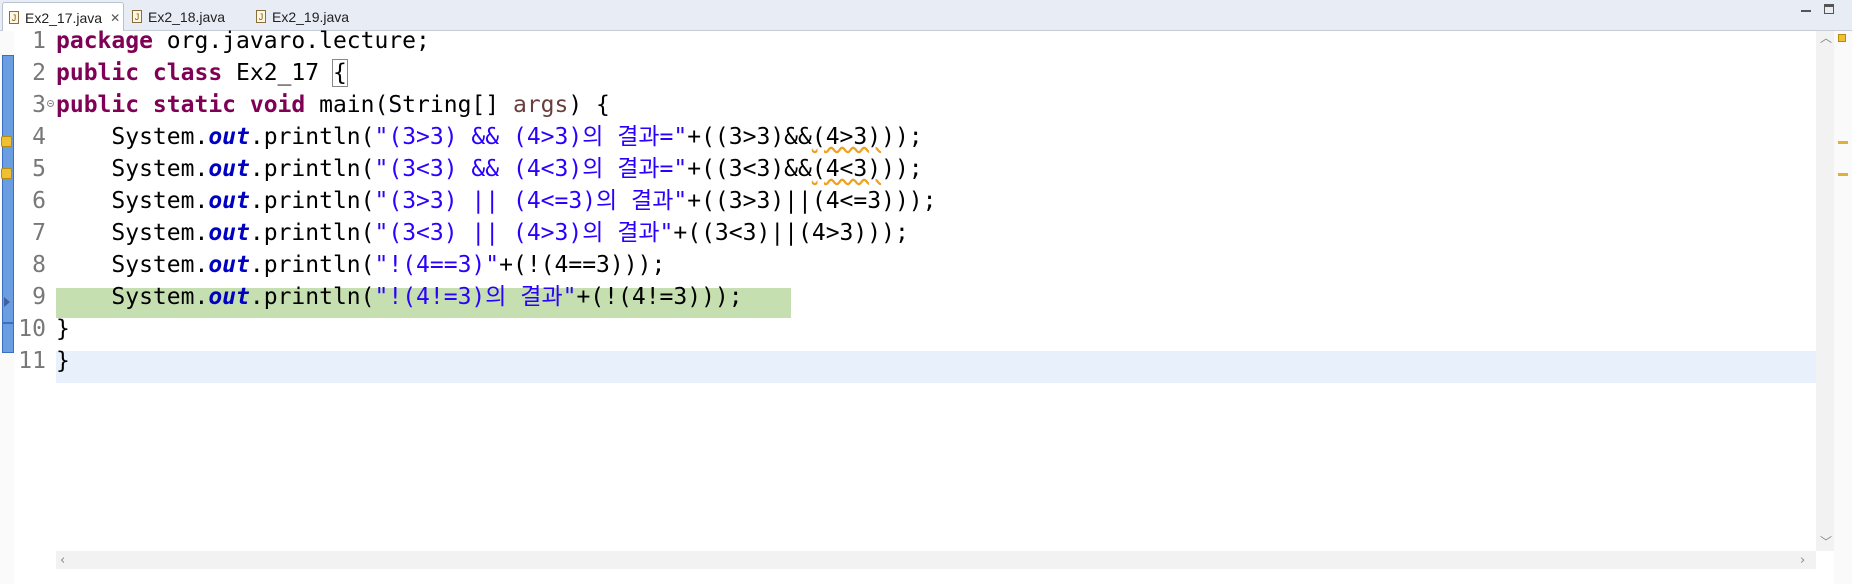  What do you see at coordinates (39, 105) in the screenshot?
I see `line-number: 3` at bounding box center [39, 105].